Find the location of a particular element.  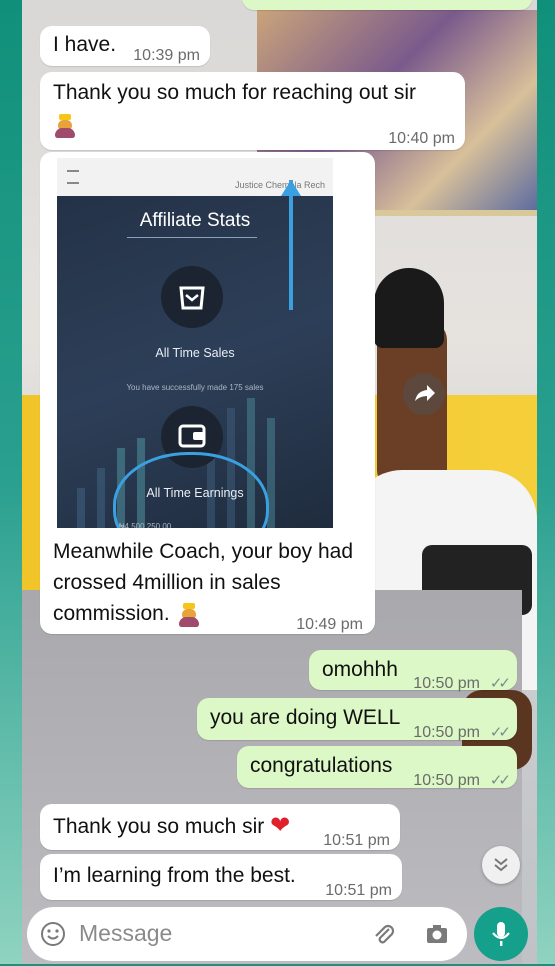

message-incoming: I’m learning from the best. 10:51 pm is located at coordinates (221, 877).